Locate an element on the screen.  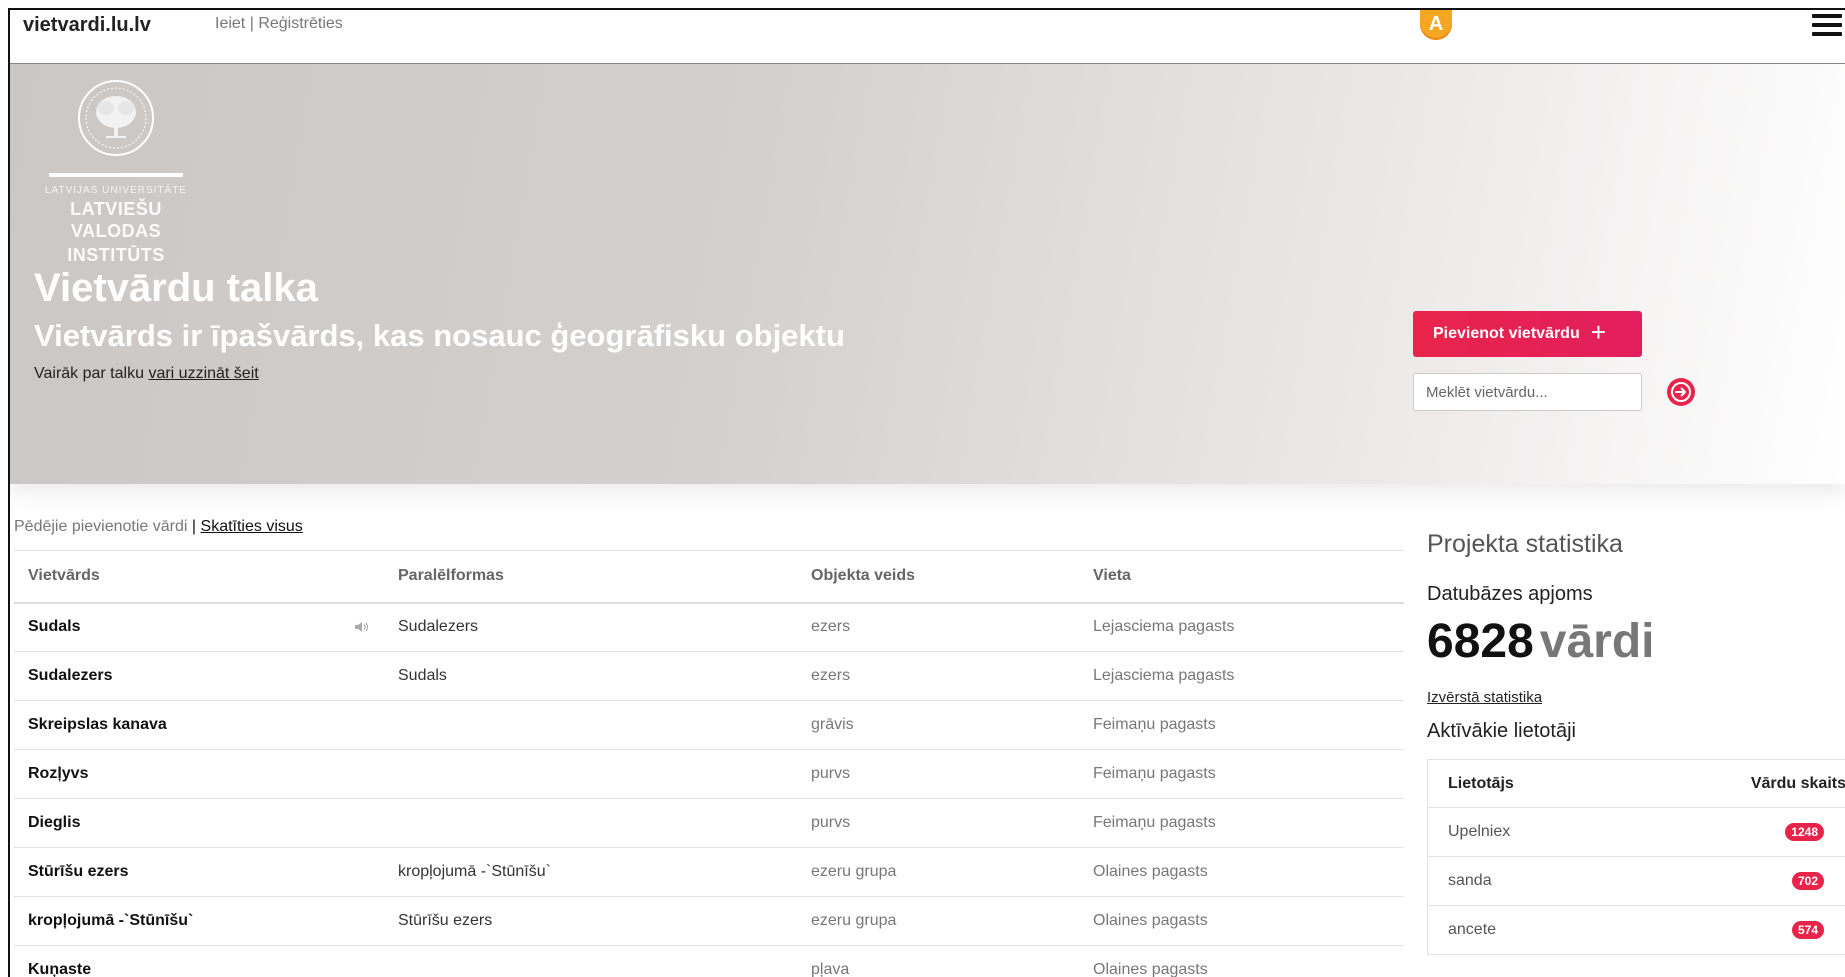
logo-institute-line1: LATVIEŠU VALODAS is located at coordinates (116, 220).